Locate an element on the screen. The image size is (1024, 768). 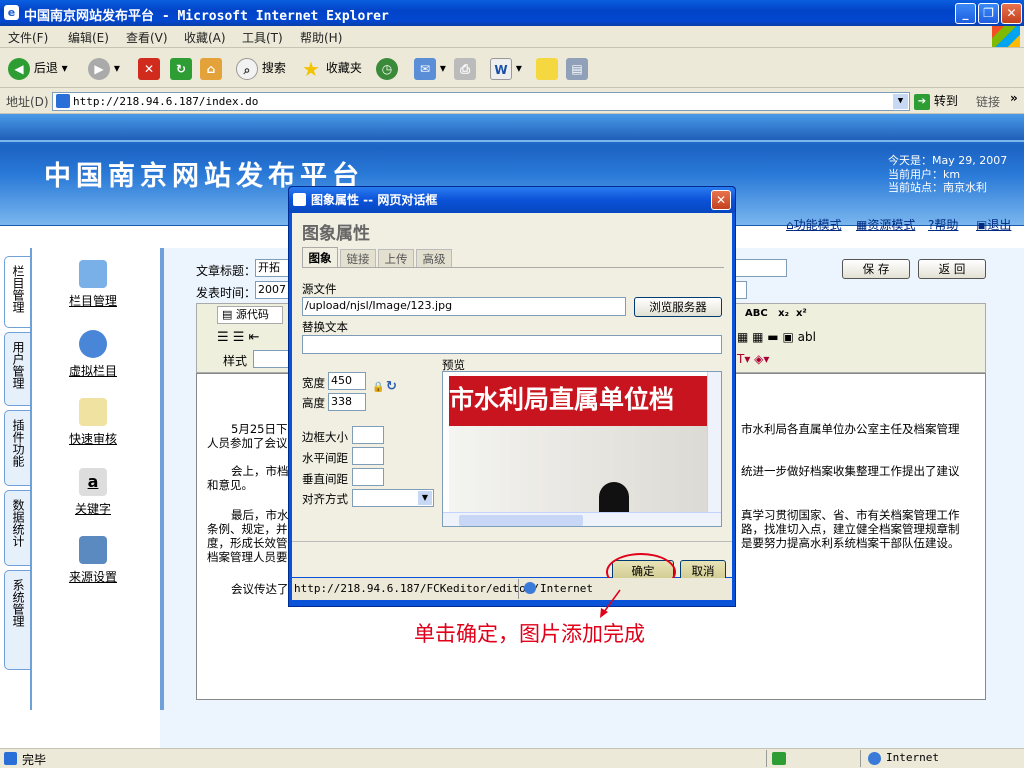
maximize-button: ❐ is located at coordinates (988, 13).